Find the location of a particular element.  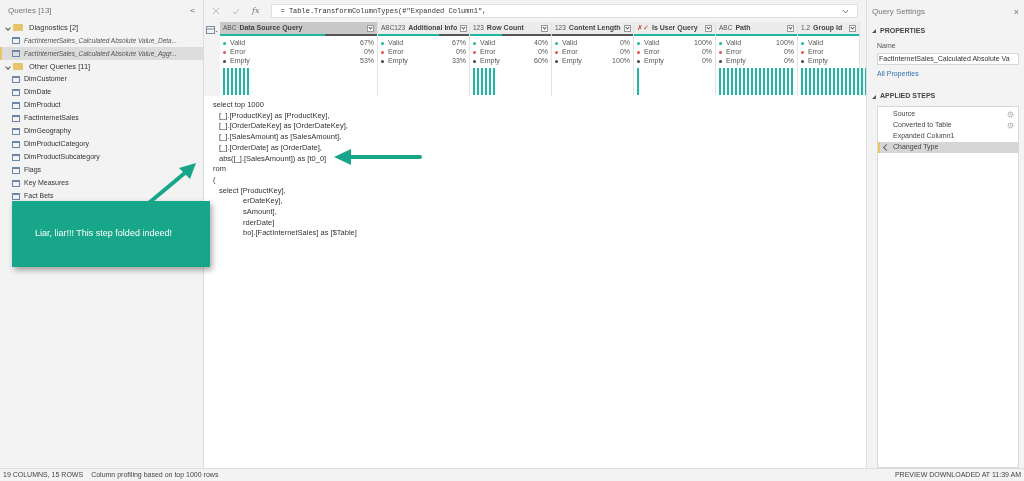

fx-button: fx is located at coordinates (256, 11).